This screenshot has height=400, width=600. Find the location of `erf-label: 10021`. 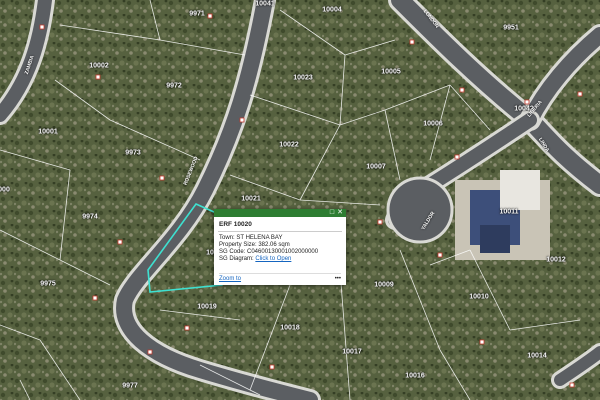

erf-label: 10021 is located at coordinates (251, 199).